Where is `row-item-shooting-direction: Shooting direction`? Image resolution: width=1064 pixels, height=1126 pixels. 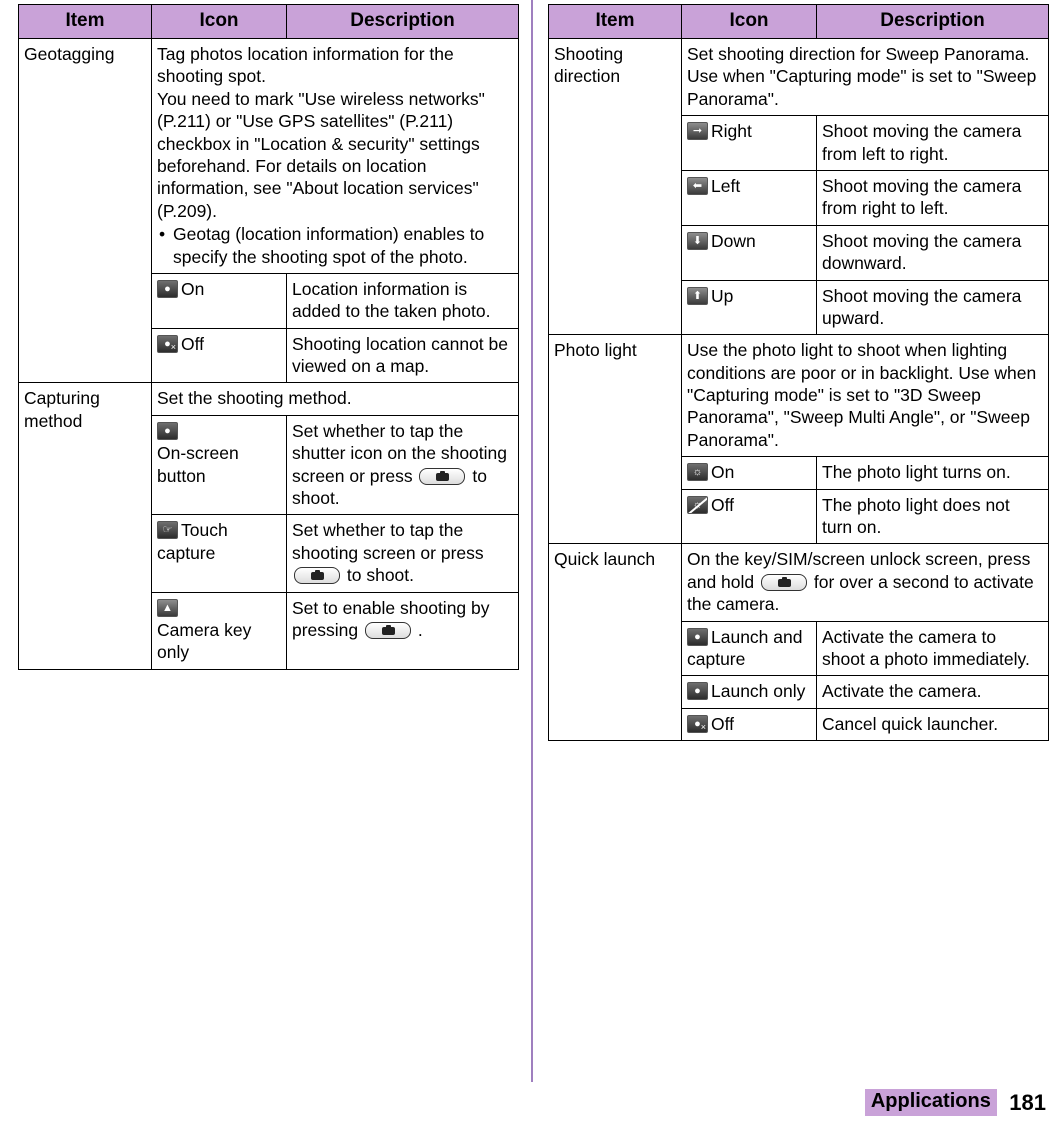 row-item-shooting-direction: Shooting direction is located at coordinates (615, 186).